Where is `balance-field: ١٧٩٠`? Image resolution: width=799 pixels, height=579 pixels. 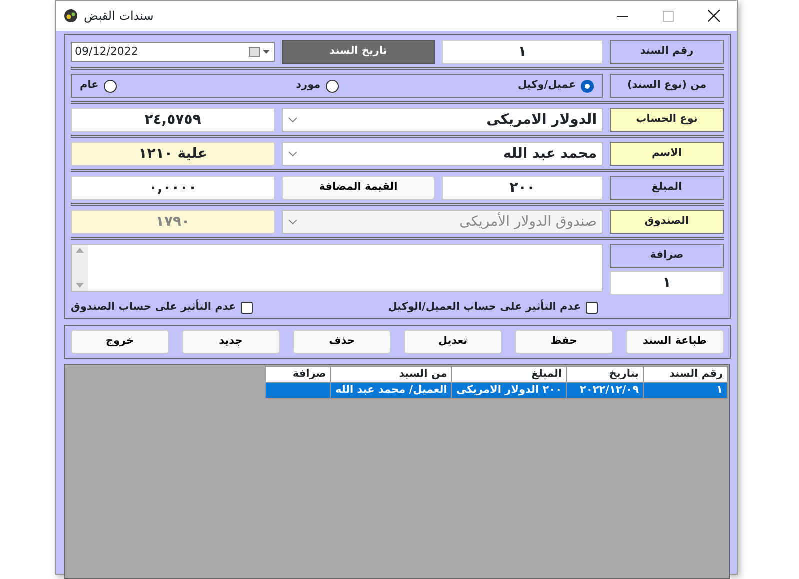 balance-field: ١٧٩٠ is located at coordinates (173, 222).